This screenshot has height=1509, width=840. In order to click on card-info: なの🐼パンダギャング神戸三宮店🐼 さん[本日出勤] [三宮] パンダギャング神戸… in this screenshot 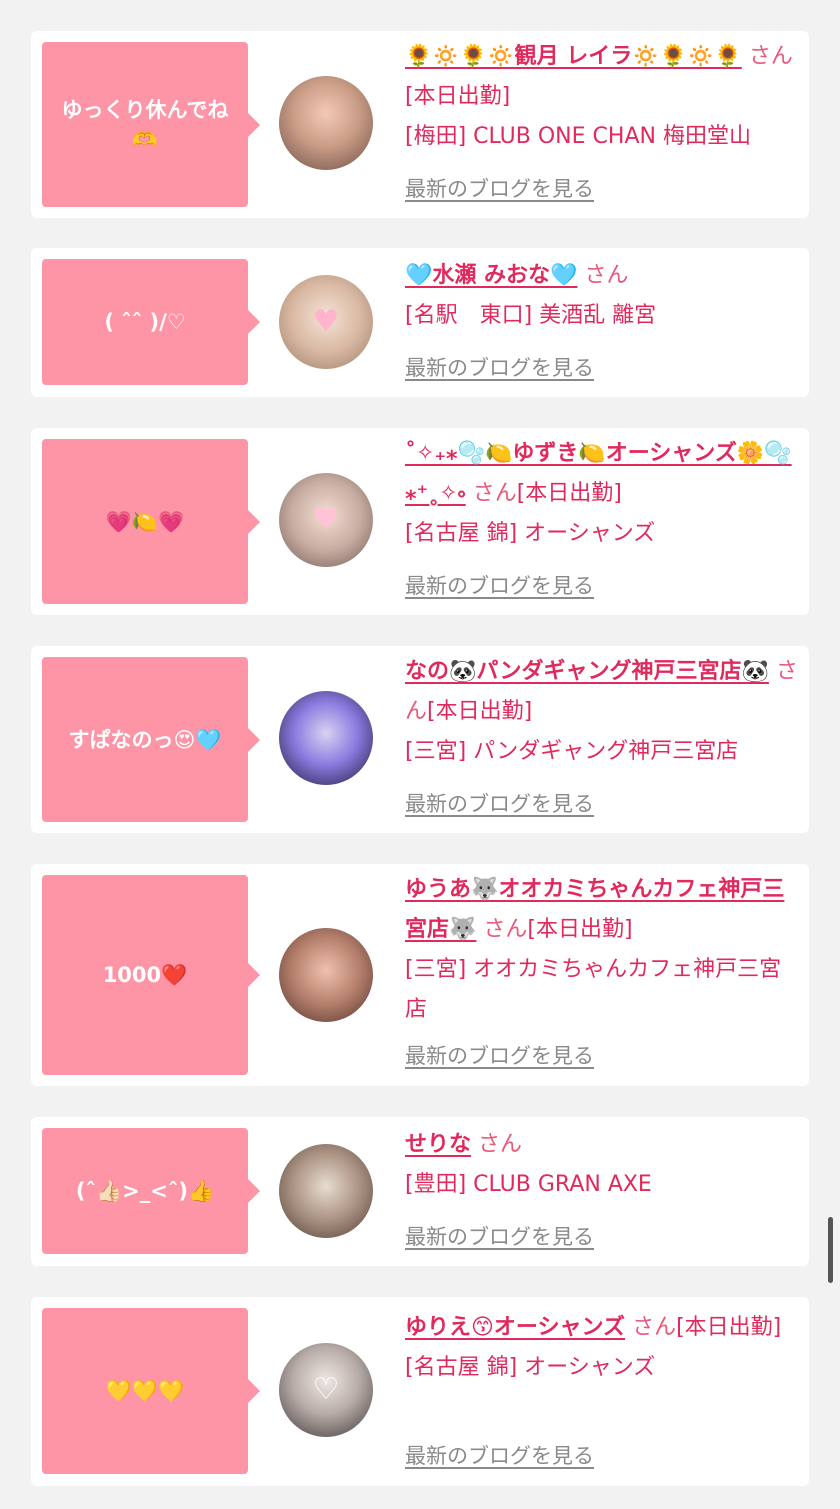, I will do `click(602, 712)`.